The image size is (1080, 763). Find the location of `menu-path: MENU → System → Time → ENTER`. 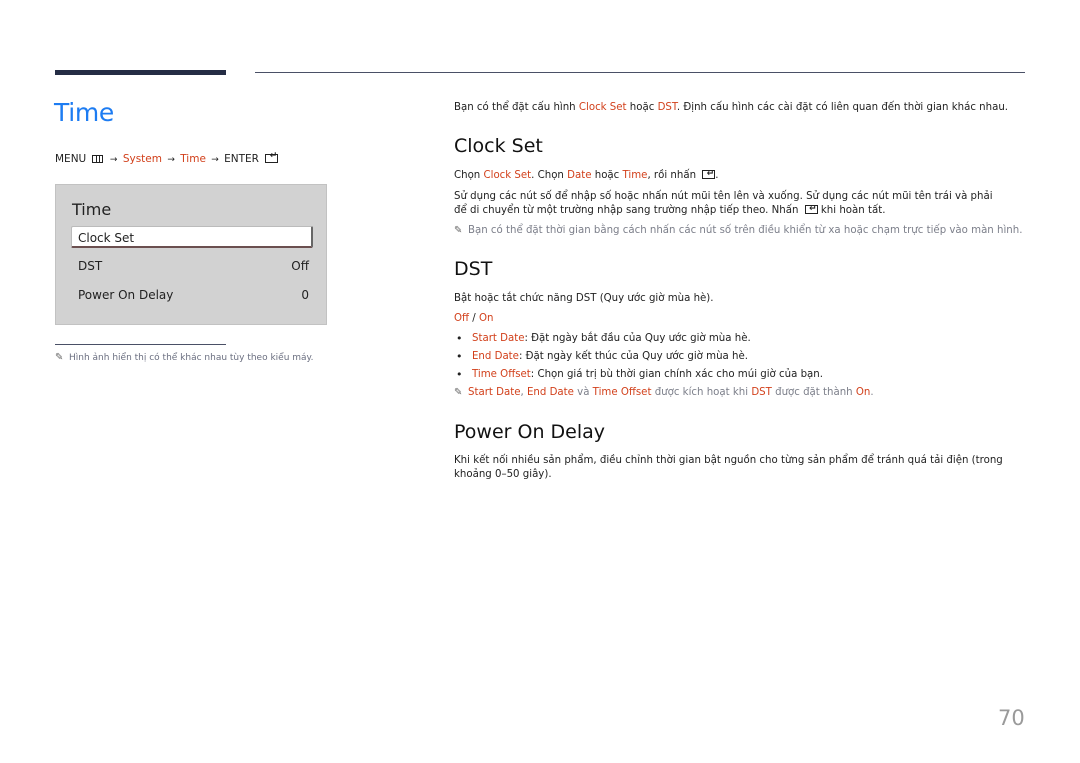

menu-path: MENU → System → Time → ENTER is located at coordinates (167, 158).